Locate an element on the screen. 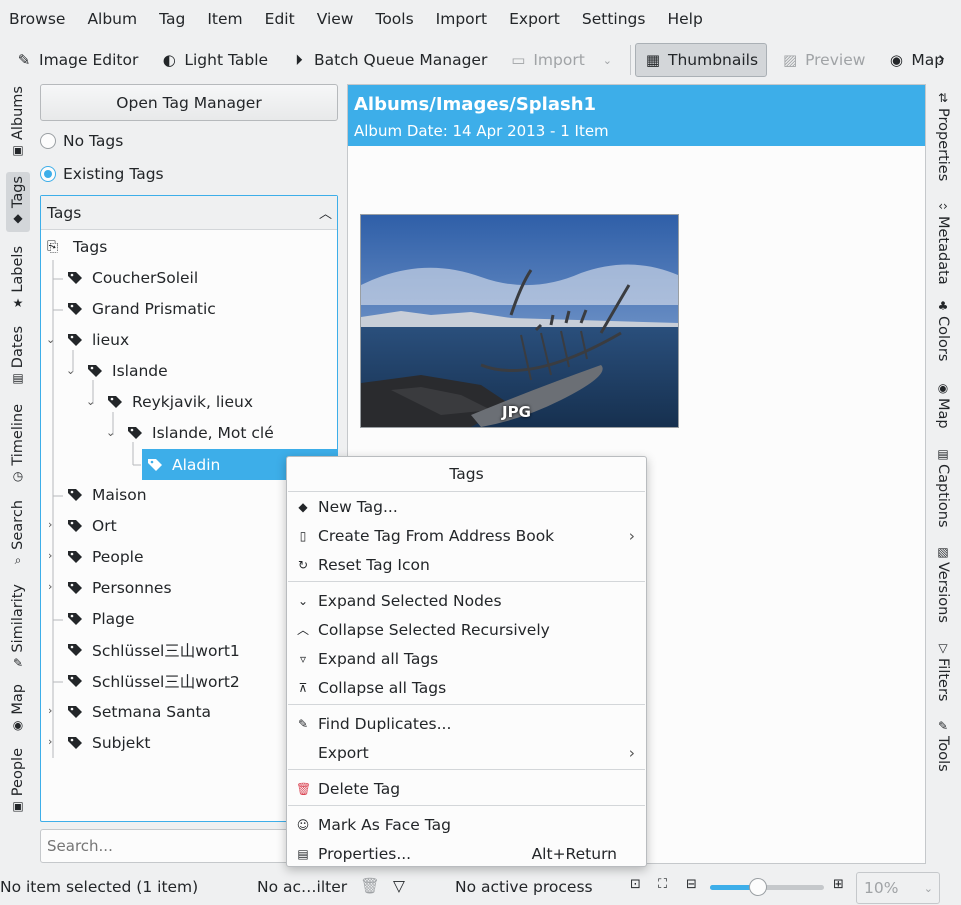 This screenshot has width=961, height=905. zoom-actual-icon: ⛶ is located at coordinates (662, 884).